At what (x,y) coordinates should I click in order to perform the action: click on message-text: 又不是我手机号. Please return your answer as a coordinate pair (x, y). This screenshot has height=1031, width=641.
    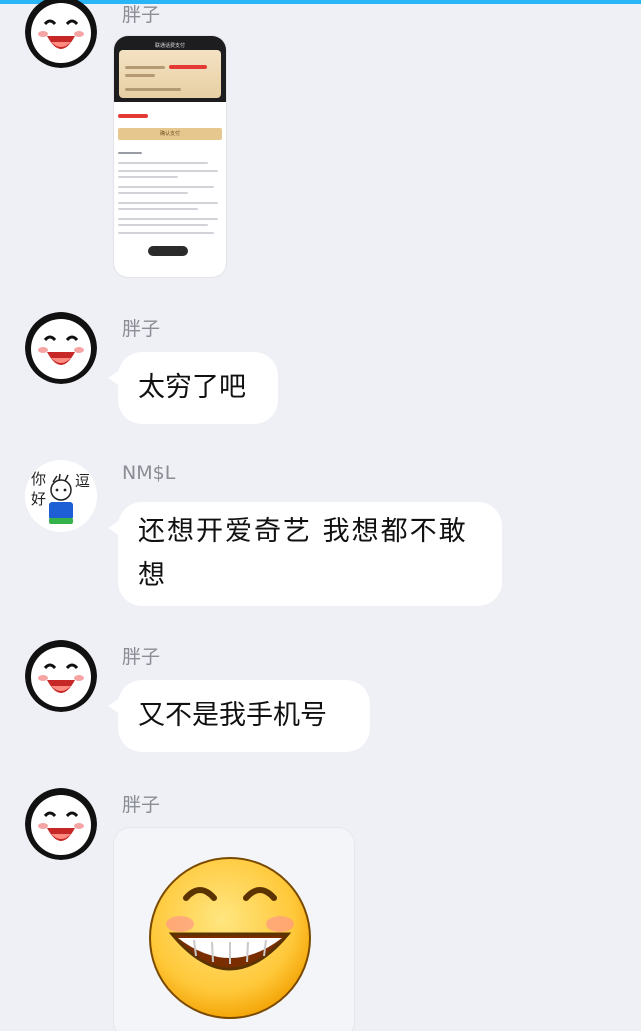
    Looking at the image, I should click on (232, 715).